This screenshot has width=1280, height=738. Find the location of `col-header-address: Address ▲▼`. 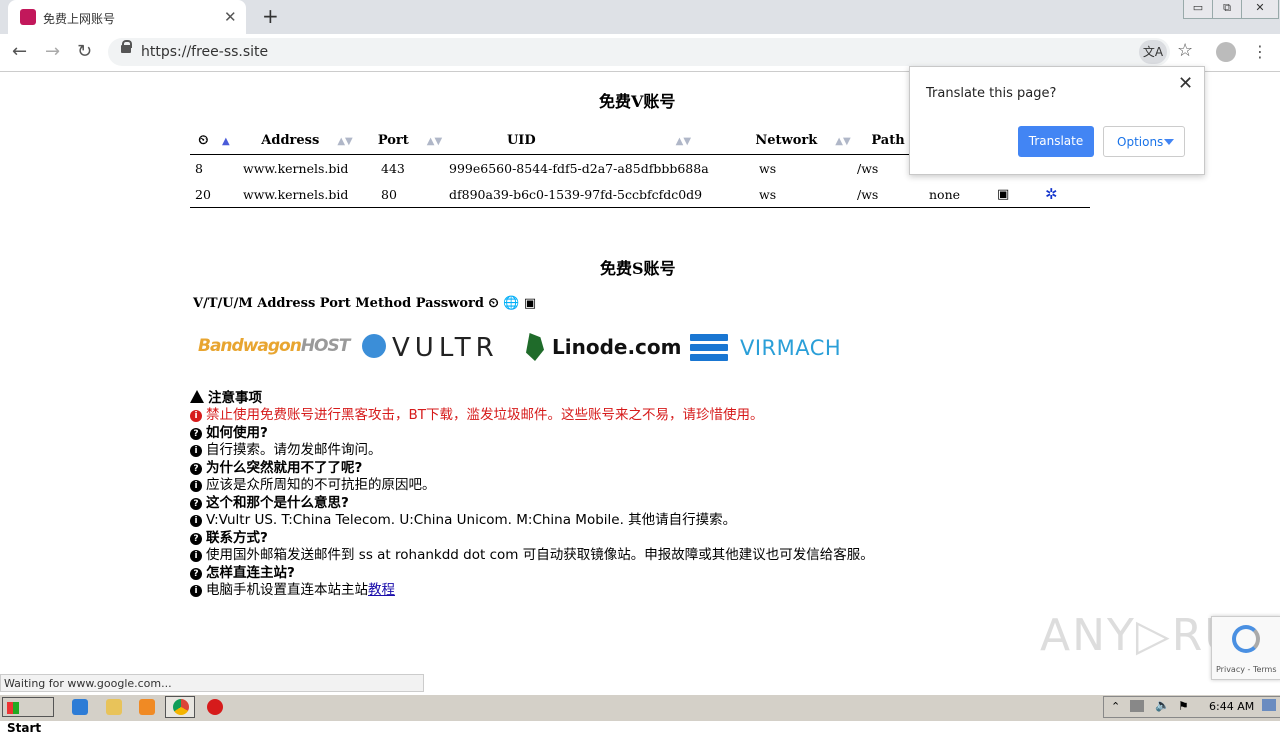

col-header-address: Address ▲▼ is located at coordinates (307, 140).